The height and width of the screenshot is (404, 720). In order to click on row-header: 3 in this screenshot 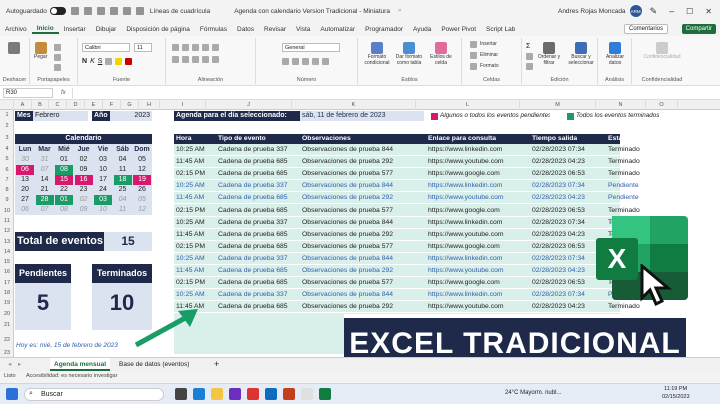, I will do `click(7, 138)`.